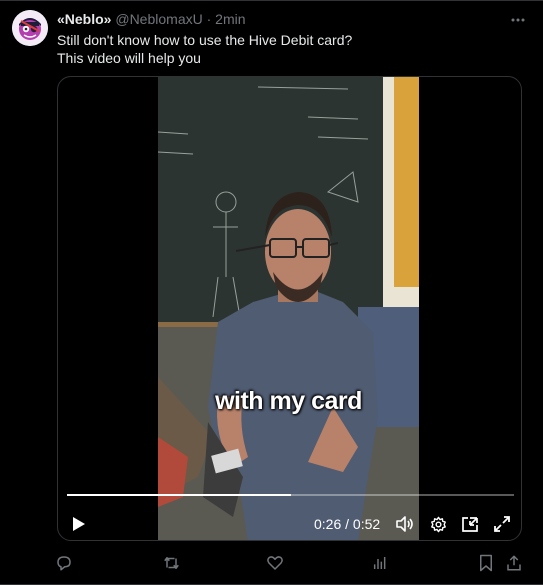 The width and height of the screenshot is (543, 585). I want to click on like-icon, so click(275, 563).